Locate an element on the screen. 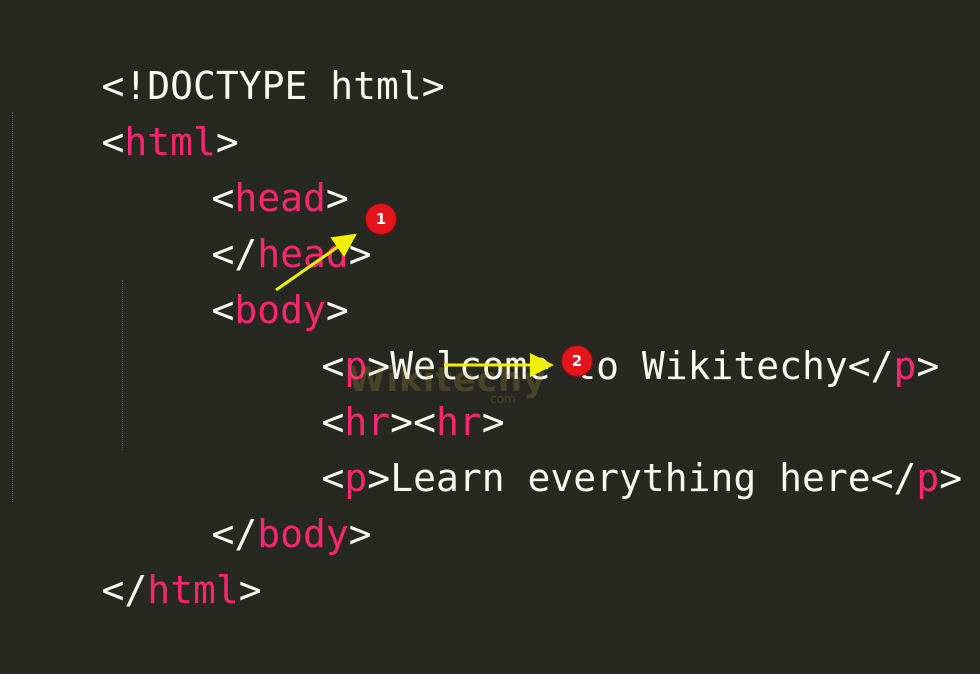  annotation-badge-2: 2 is located at coordinates (577, 361).